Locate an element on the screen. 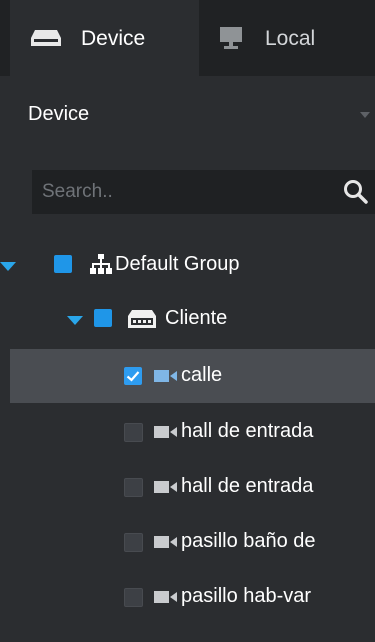 Image resolution: width=375 pixels, height=642 pixels. search-box is located at coordinates (203, 192).